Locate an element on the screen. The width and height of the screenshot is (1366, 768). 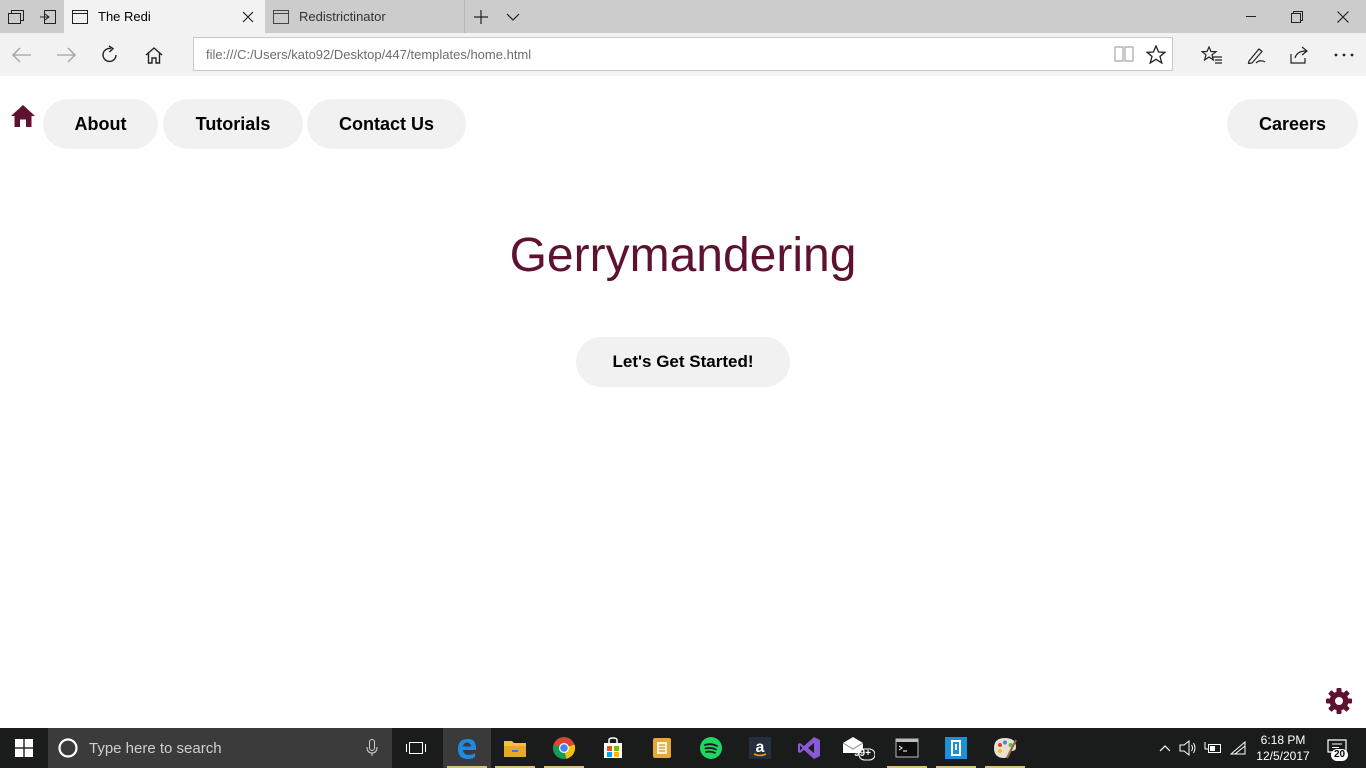
nav-tutorials-button: Tutorials is located at coordinates (233, 124).